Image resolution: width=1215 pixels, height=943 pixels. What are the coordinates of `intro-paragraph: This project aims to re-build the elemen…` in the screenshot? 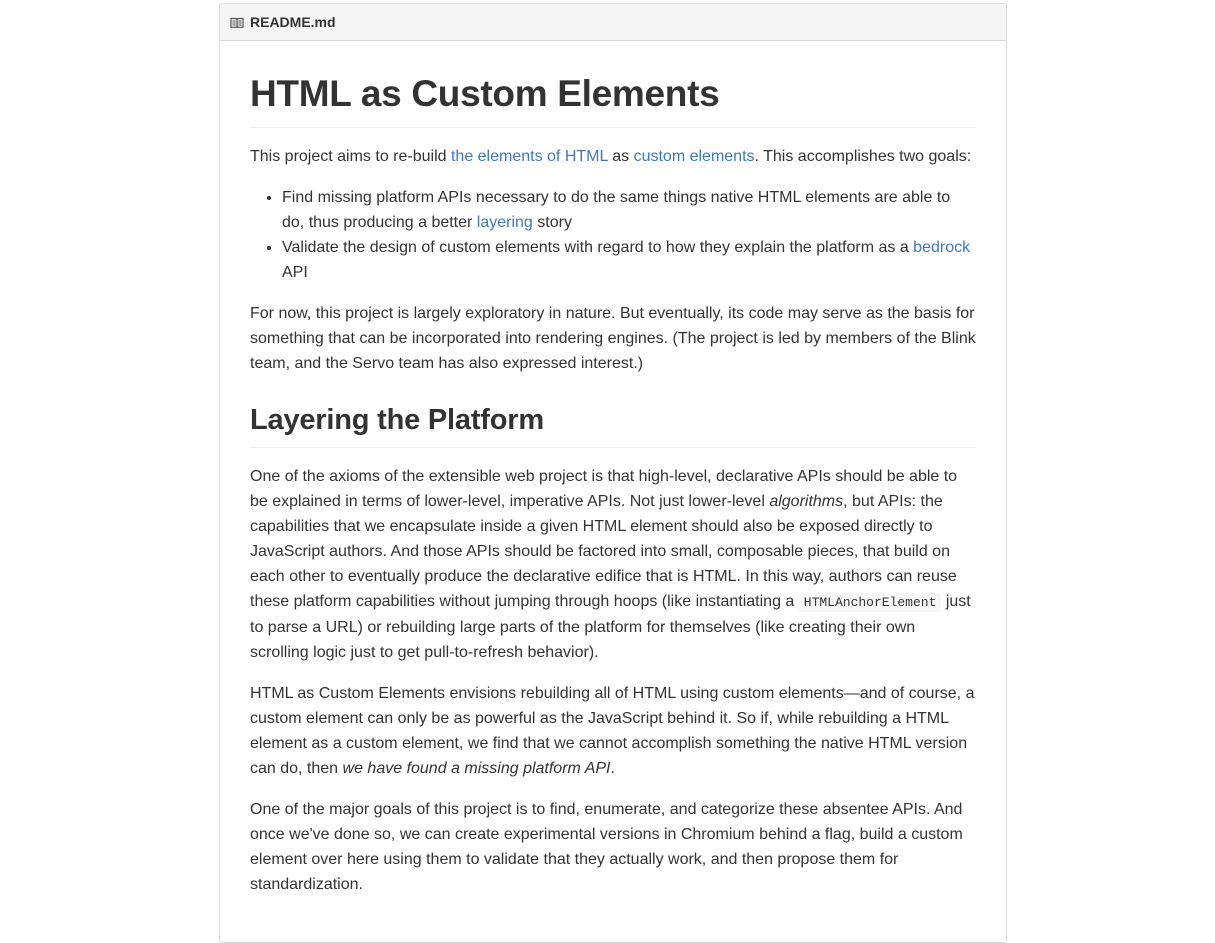 It's located at (613, 156).